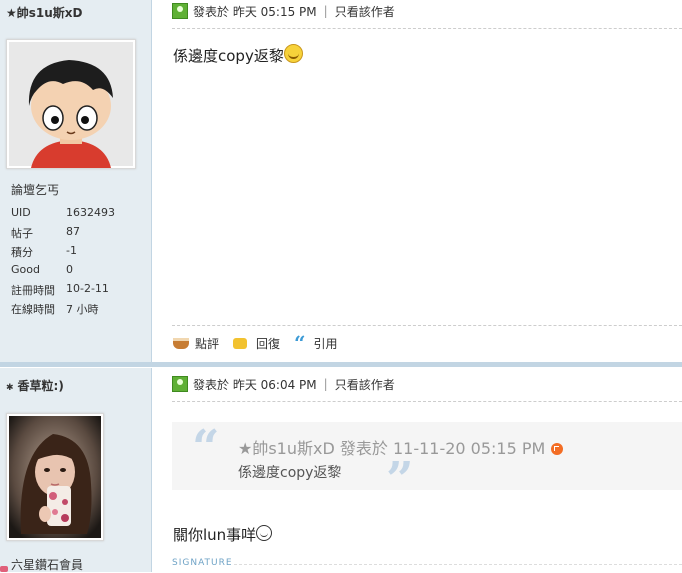 The width and height of the screenshot is (682, 573). What do you see at coordinates (300, 343) in the screenshot?
I see `quote-icon: “` at bounding box center [300, 343].